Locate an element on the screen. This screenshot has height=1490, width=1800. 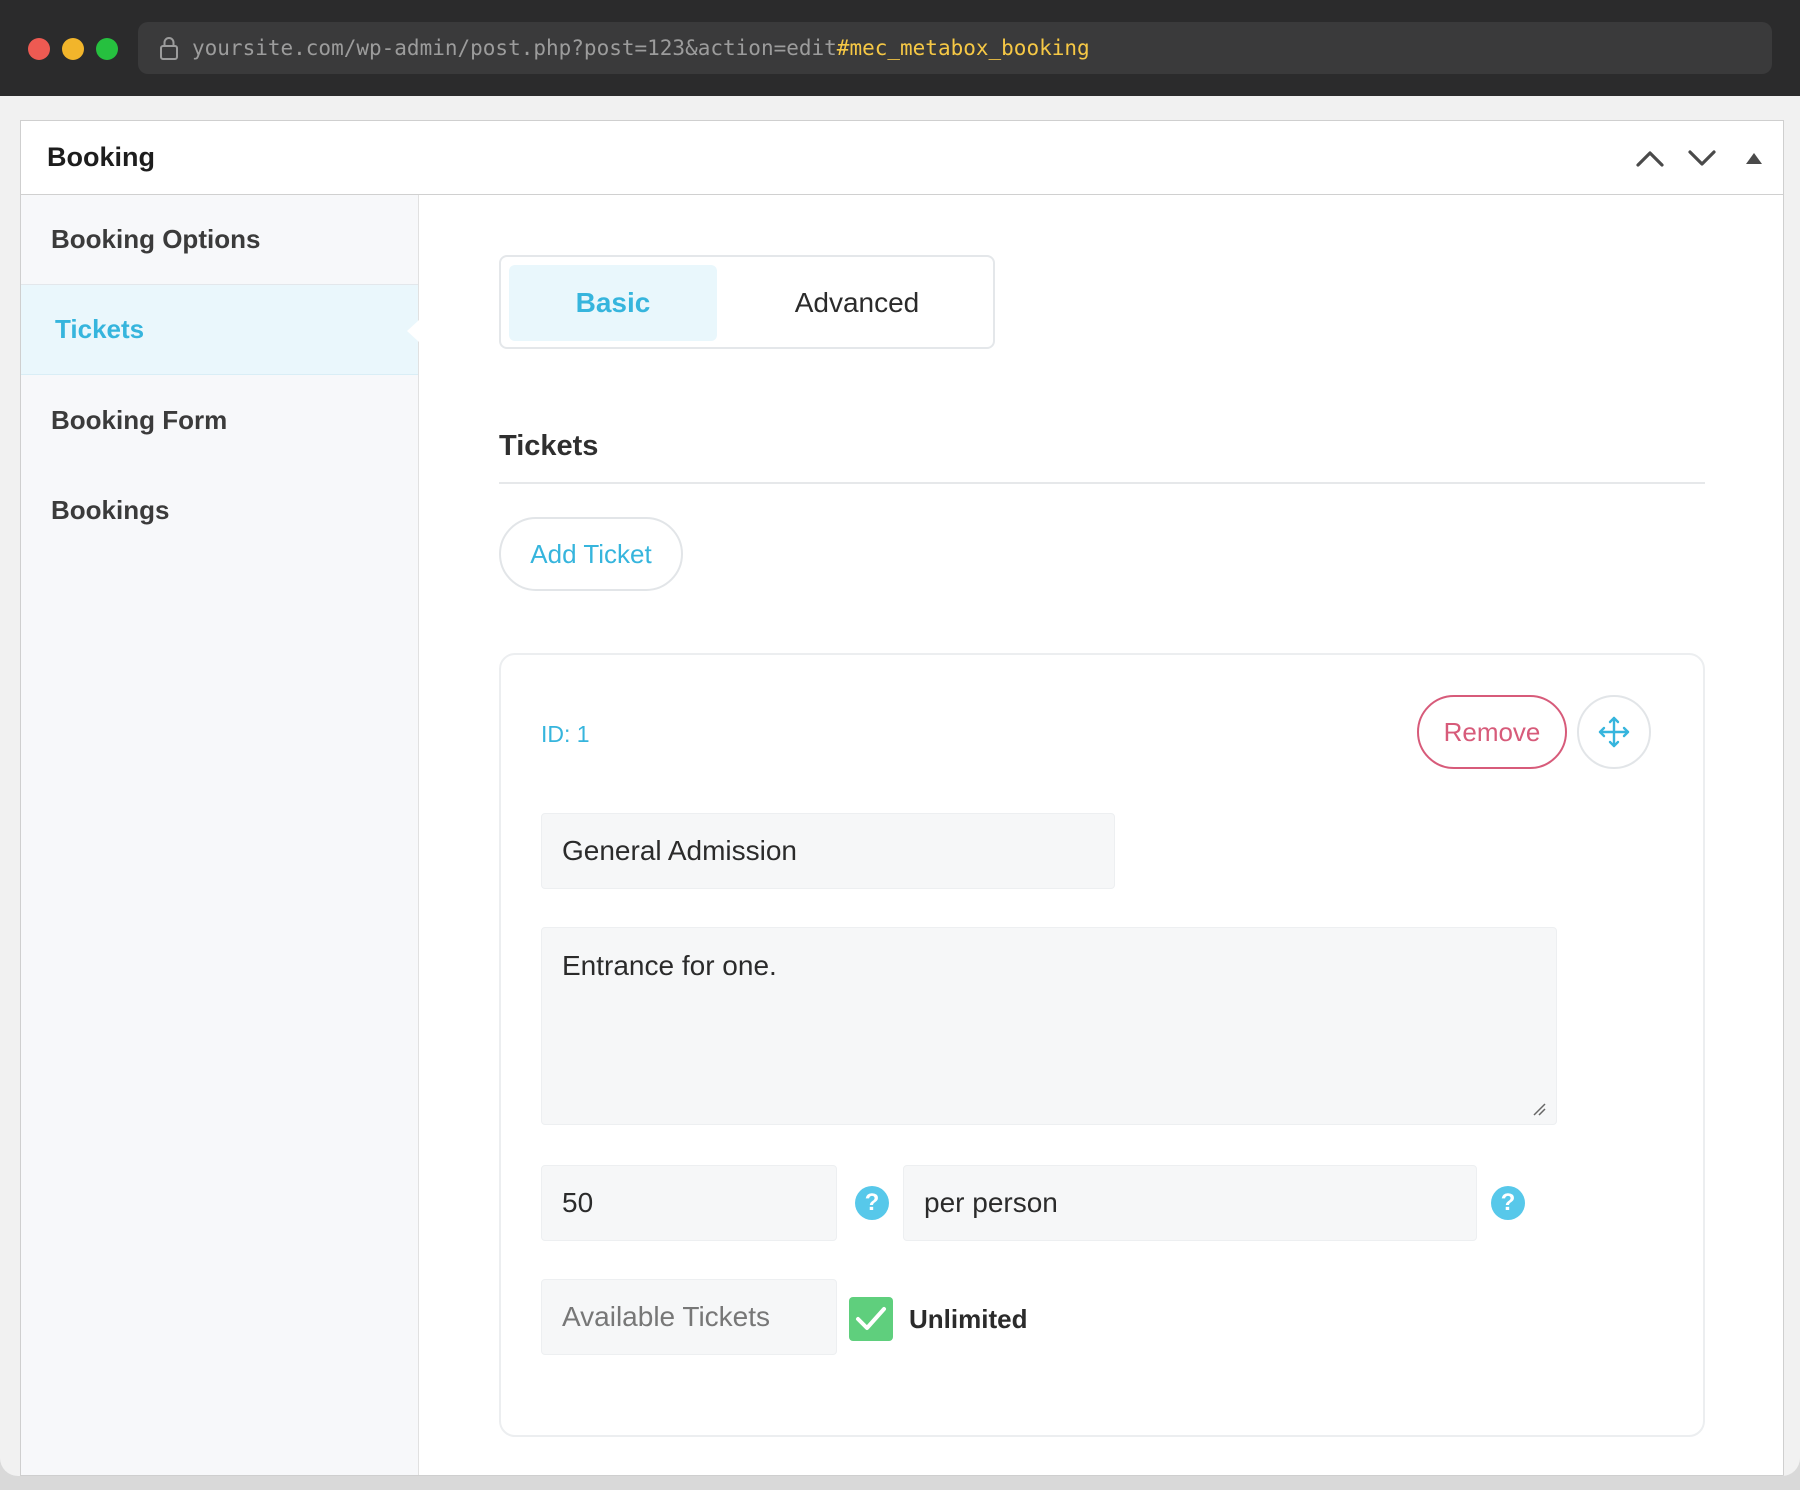
resize-handle-icon is located at coordinates (1539, 1109).